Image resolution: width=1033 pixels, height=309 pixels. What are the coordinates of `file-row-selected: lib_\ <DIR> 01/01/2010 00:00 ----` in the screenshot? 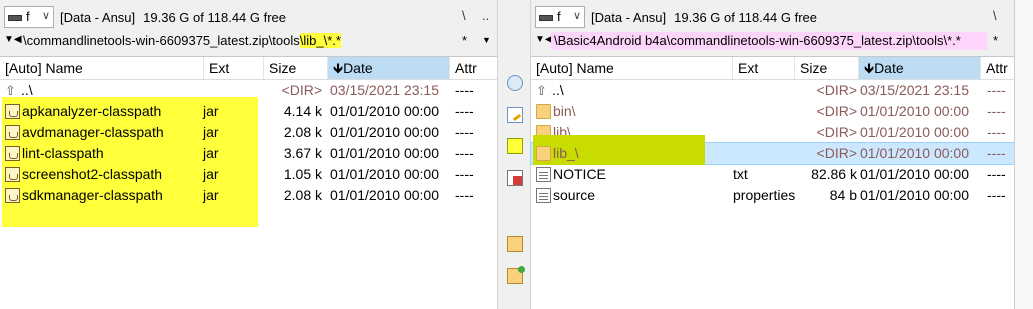 It's located at (781, 150).